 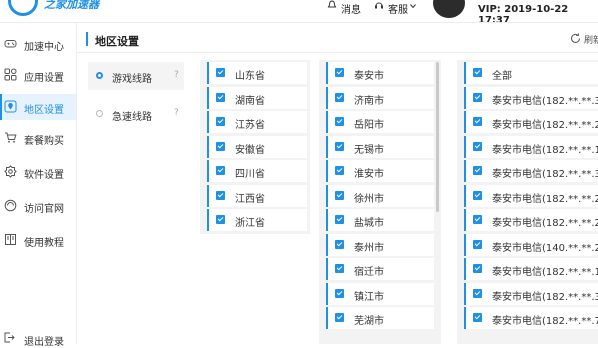 I want to click on province-label: 山东省, so click(x=250, y=76).